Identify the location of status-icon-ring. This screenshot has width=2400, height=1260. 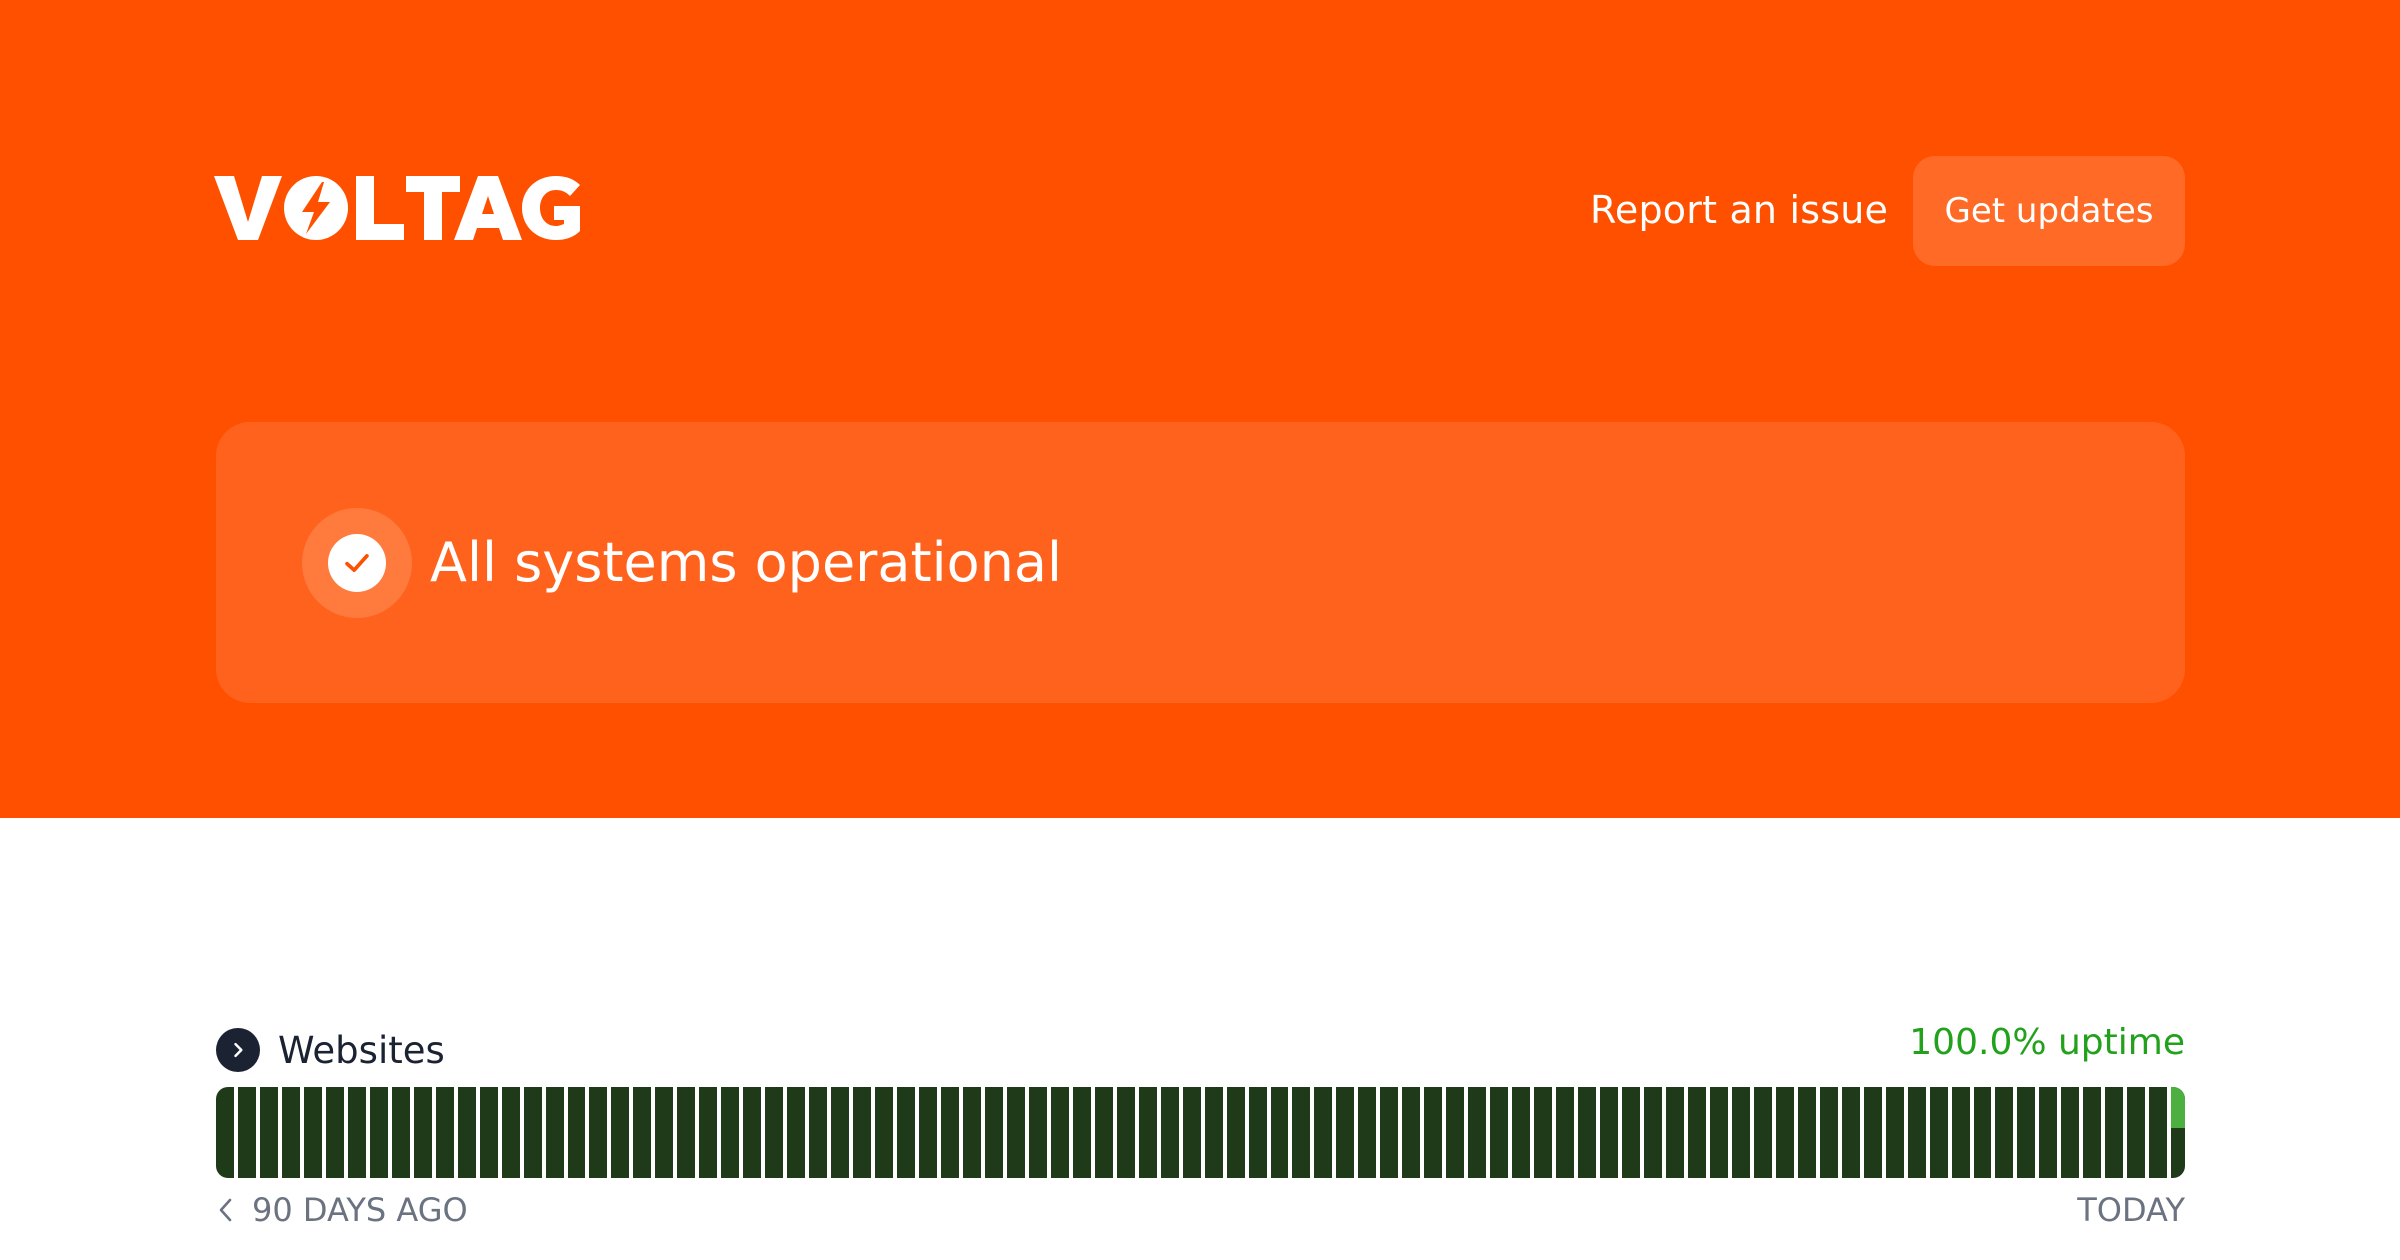
(357, 563).